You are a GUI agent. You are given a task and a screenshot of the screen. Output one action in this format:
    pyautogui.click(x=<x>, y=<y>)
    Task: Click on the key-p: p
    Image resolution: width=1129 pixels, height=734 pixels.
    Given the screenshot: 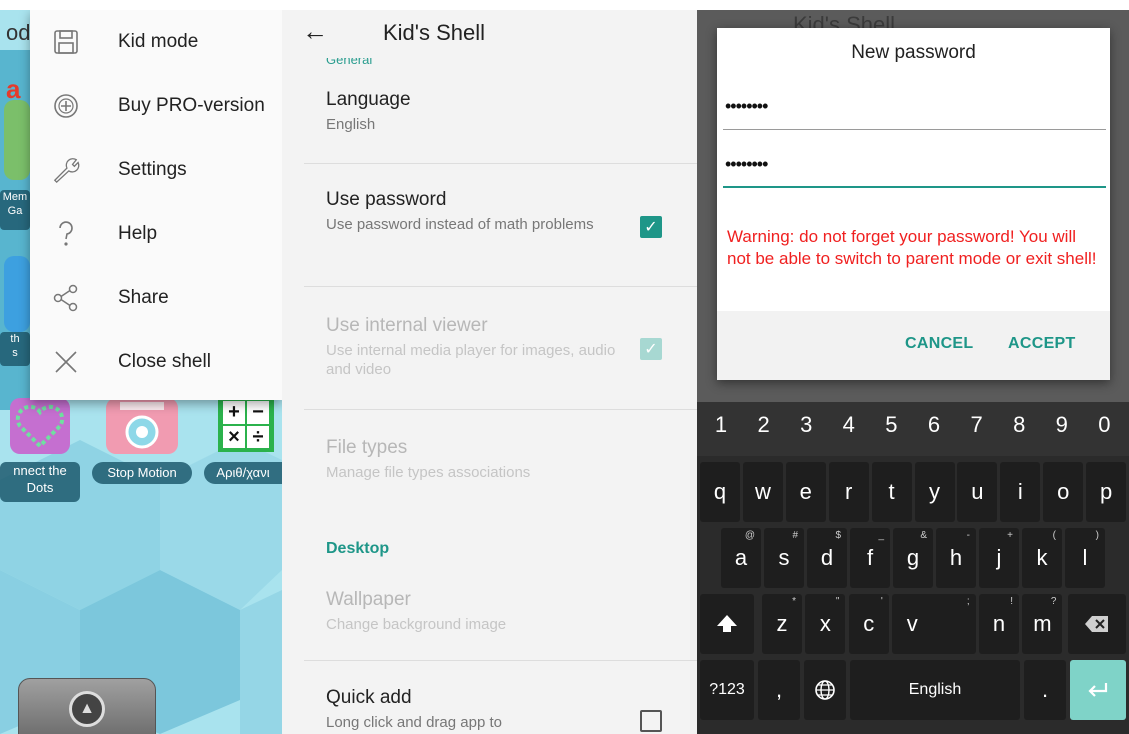 What is the action you would take?
    pyautogui.click(x=1106, y=492)
    